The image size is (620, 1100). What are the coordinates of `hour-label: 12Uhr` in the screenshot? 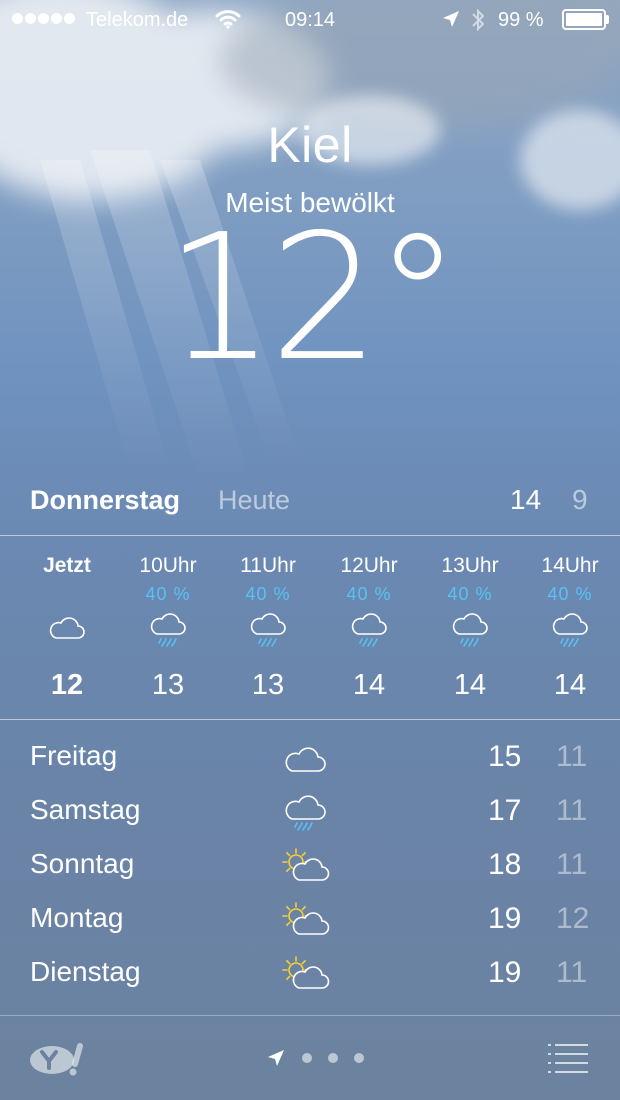 It's located at (369, 565).